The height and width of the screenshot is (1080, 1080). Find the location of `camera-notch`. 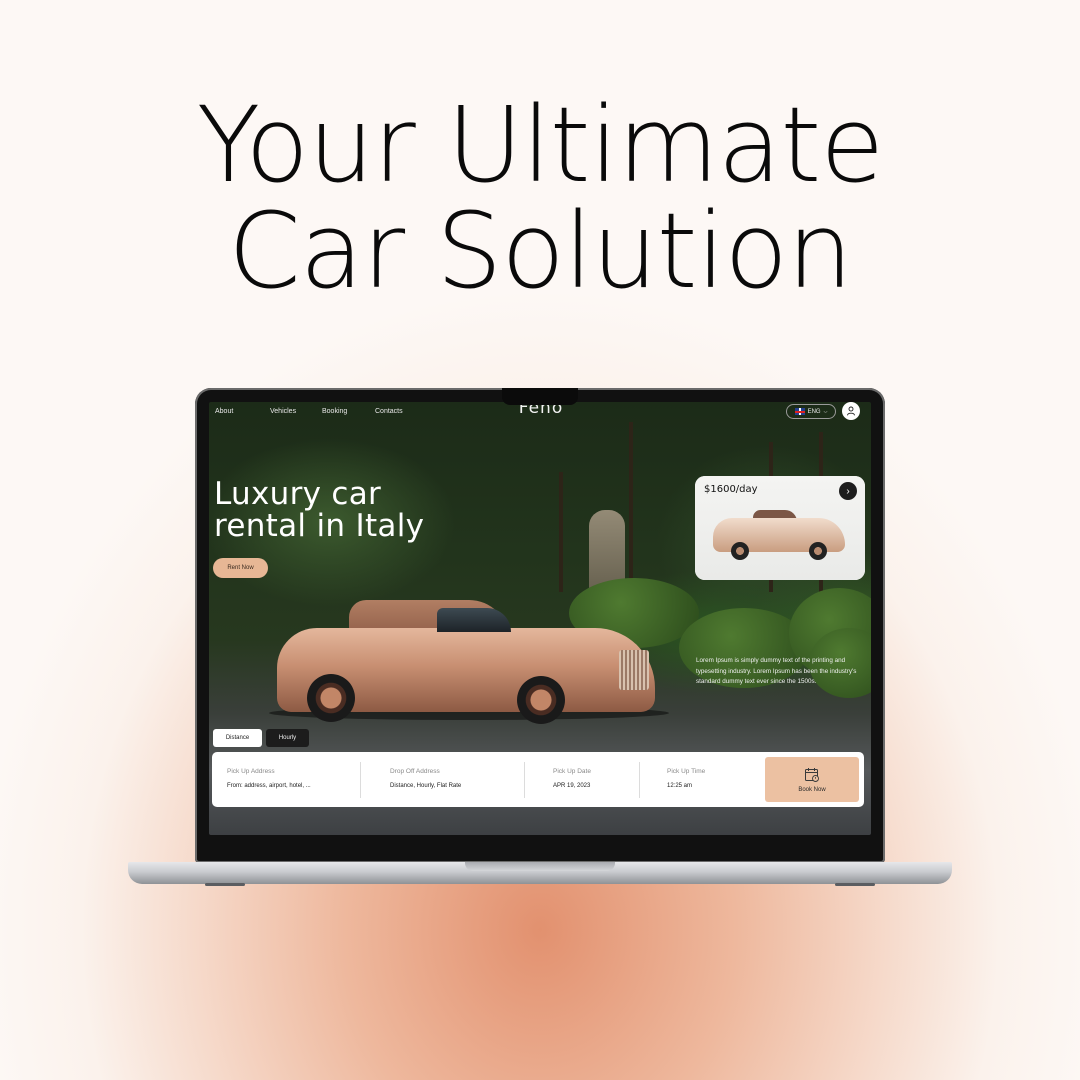

camera-notch is located at coordinates (540, 396).